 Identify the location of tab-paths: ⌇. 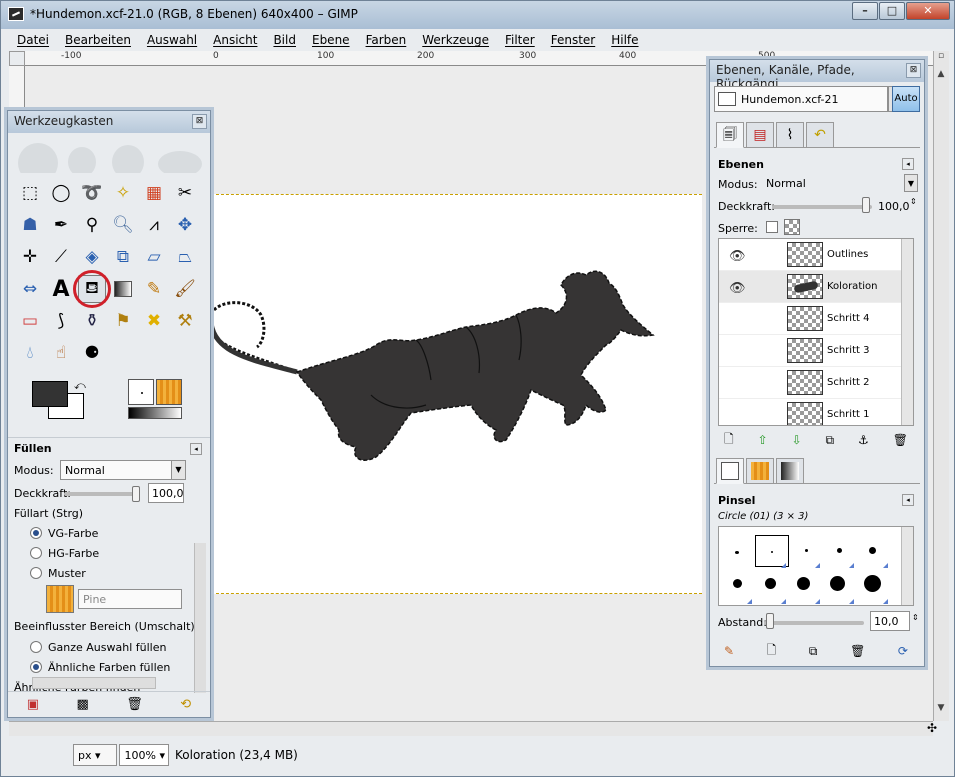
(790, 135).